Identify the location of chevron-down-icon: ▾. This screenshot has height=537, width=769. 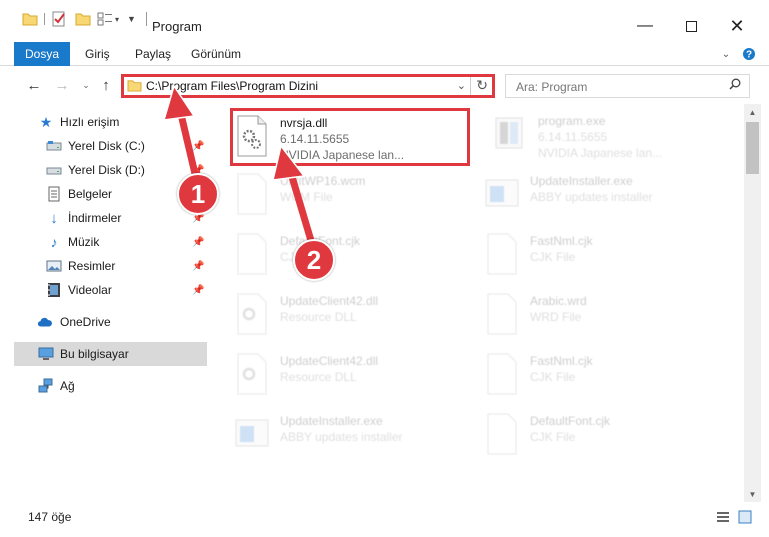
(117, 19).